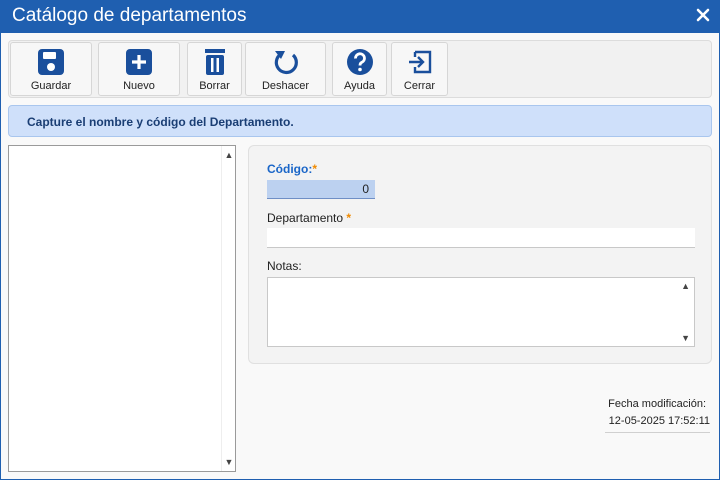  Describe the element at coordinates (657, 404) in the screenshot. I see `fecha-modificacion-label: Fecha modificación:` at that location.